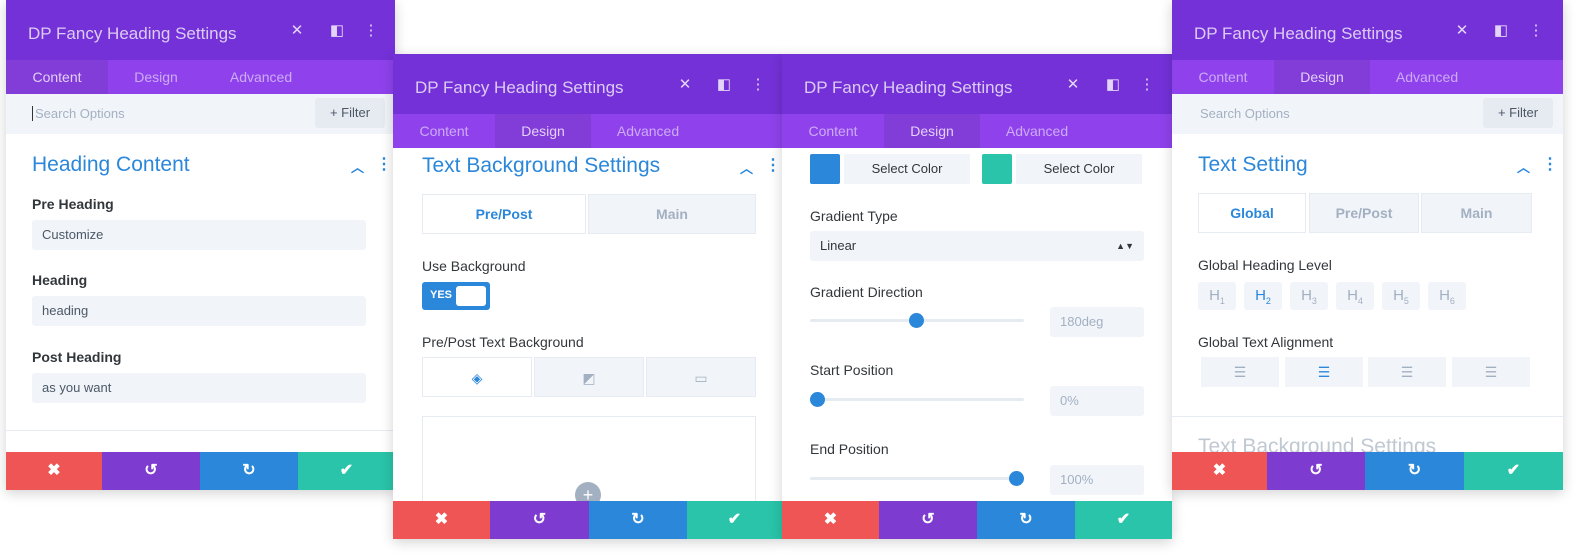 This screenshot has width=1595, height=555. What do you see at coordinates (825, 169) in the screenshot?
I see `color-swatch-start` at bounding box center [825, 169].